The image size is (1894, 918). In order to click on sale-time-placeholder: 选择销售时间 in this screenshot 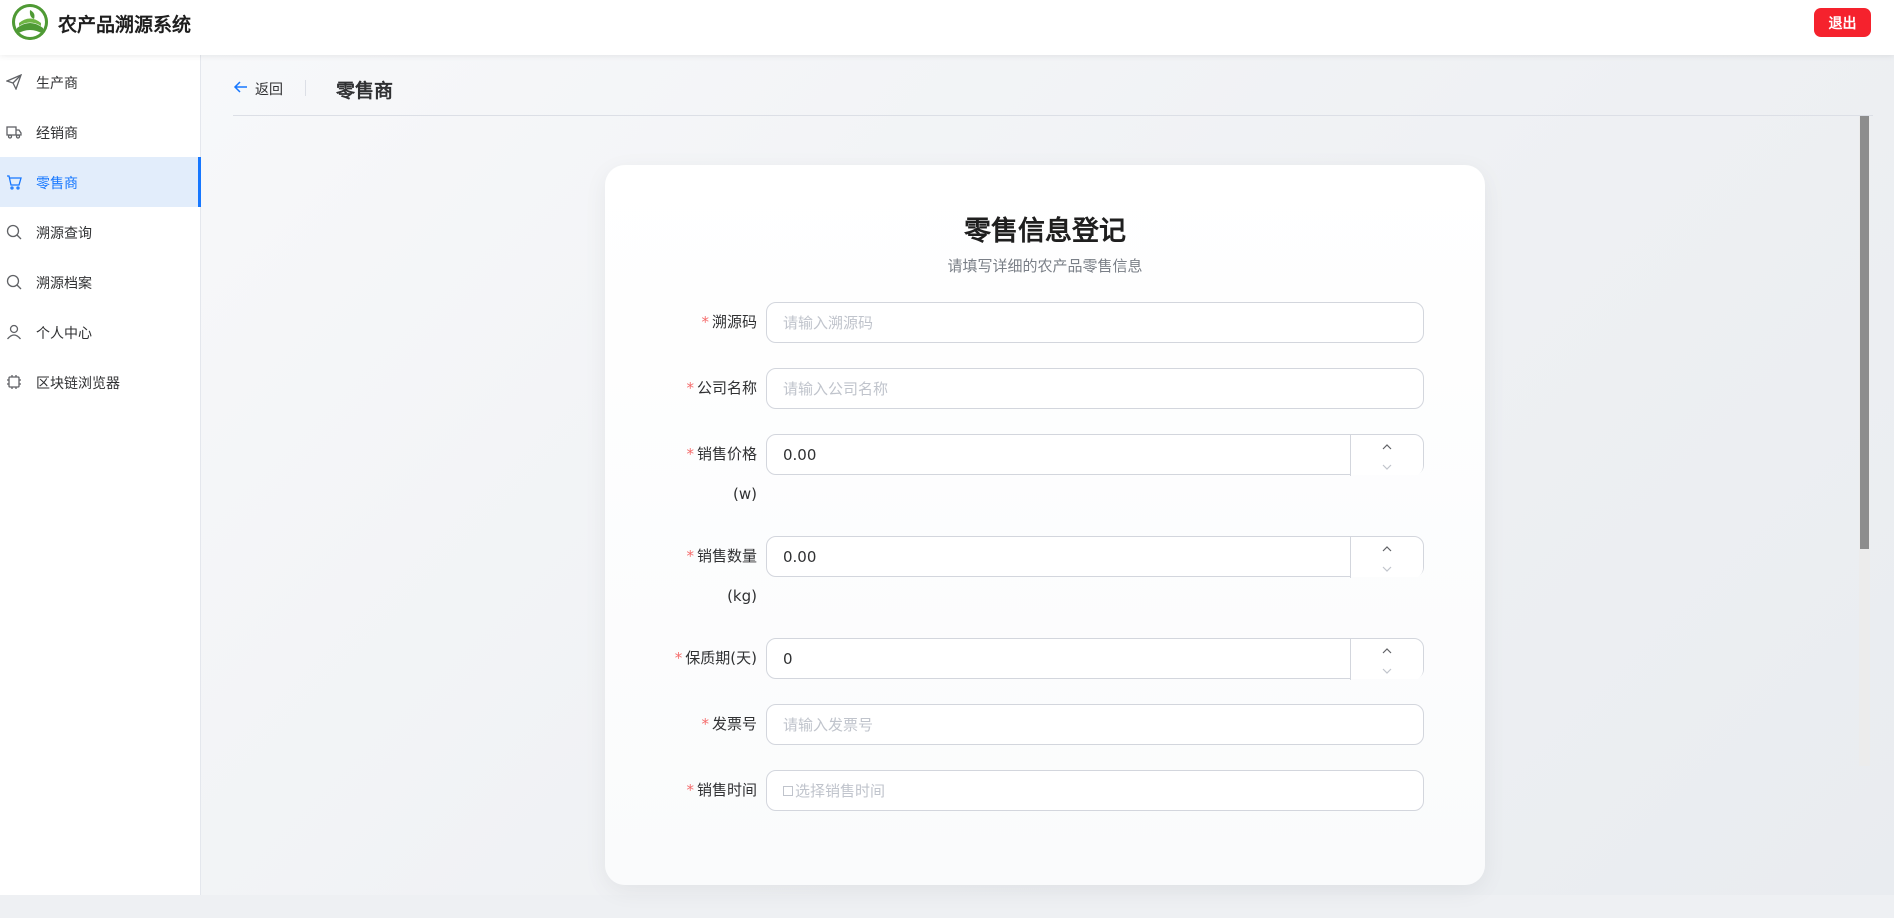, I will do `click(840, 791)`.